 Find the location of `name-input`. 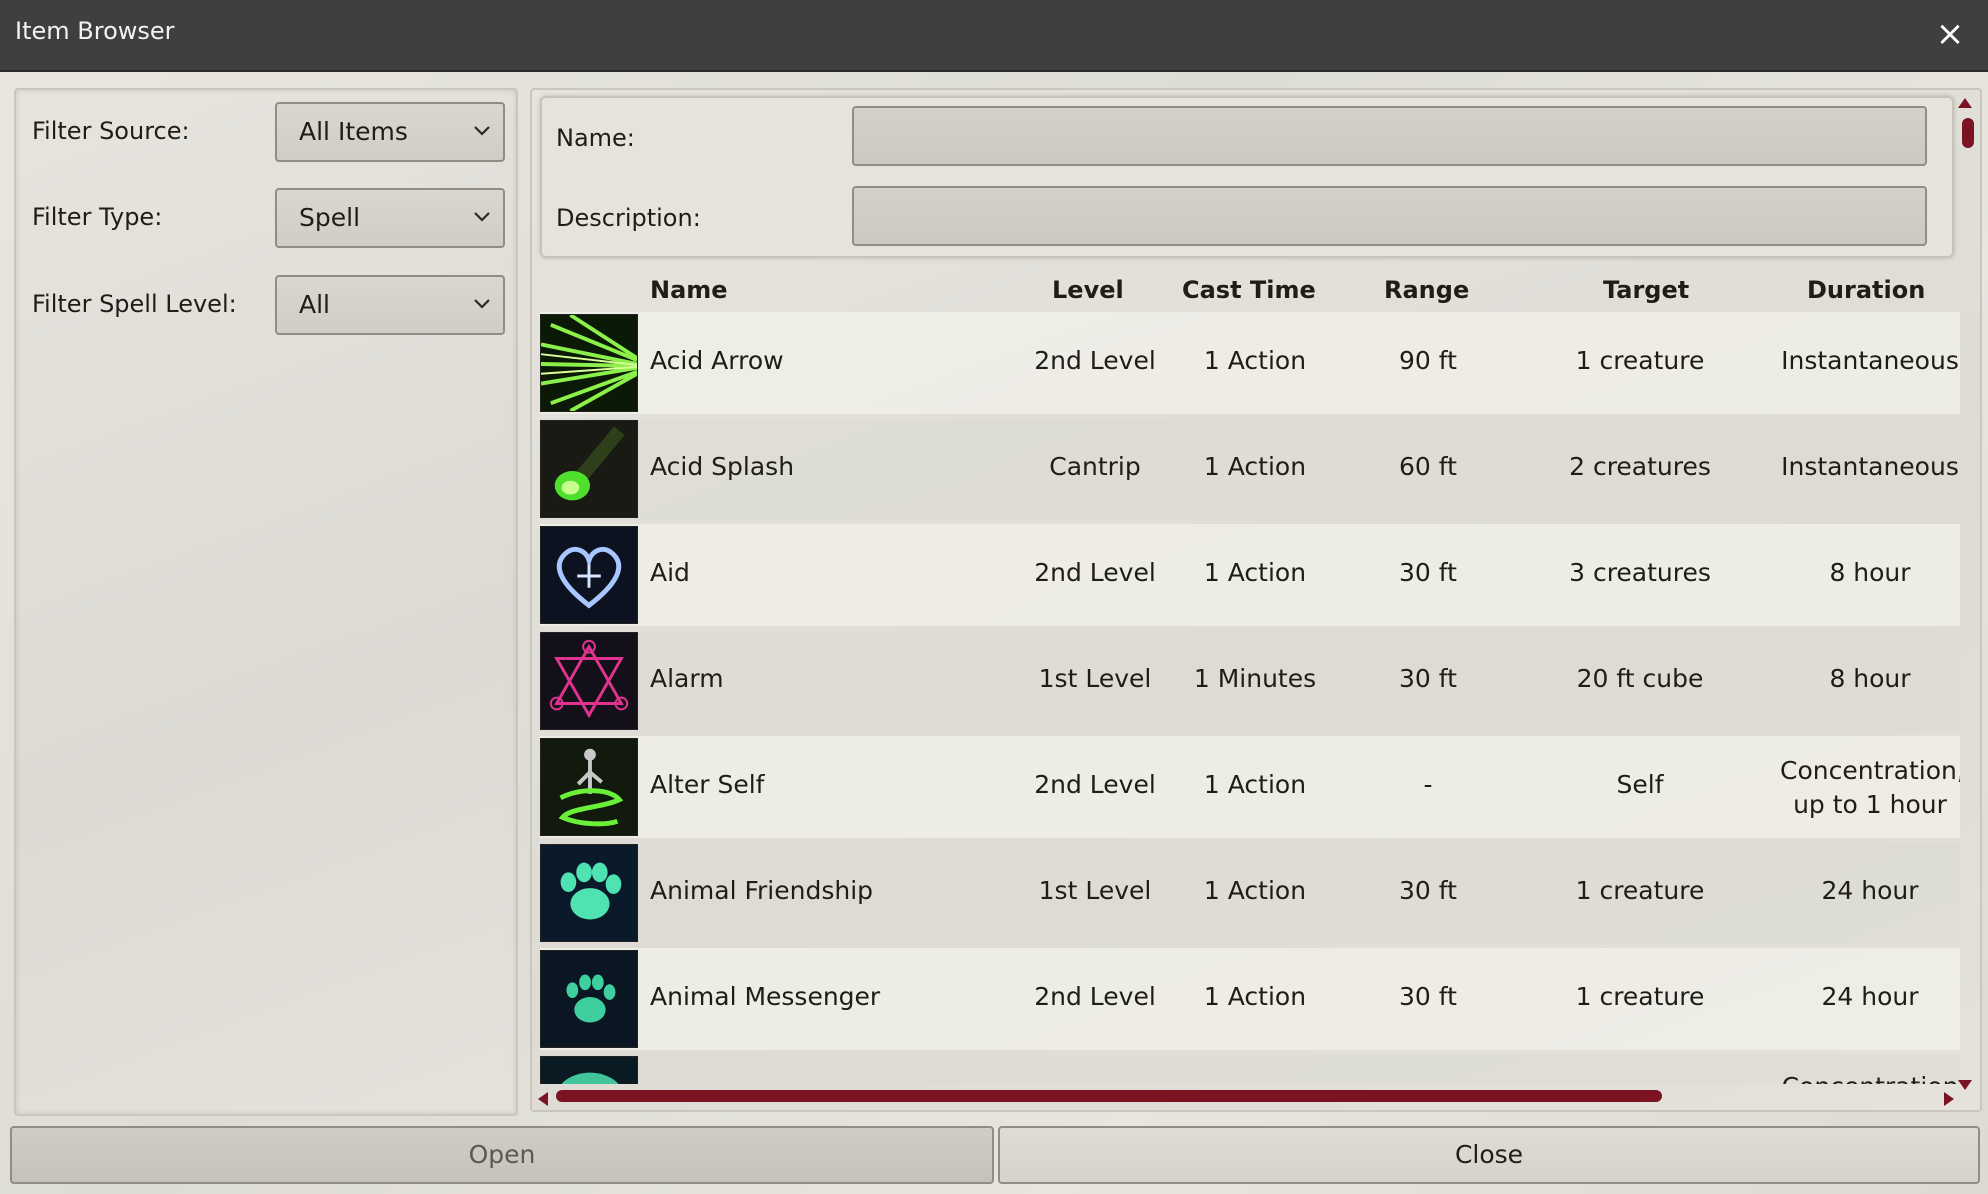

name-input is located at coordinates (1389, 136).